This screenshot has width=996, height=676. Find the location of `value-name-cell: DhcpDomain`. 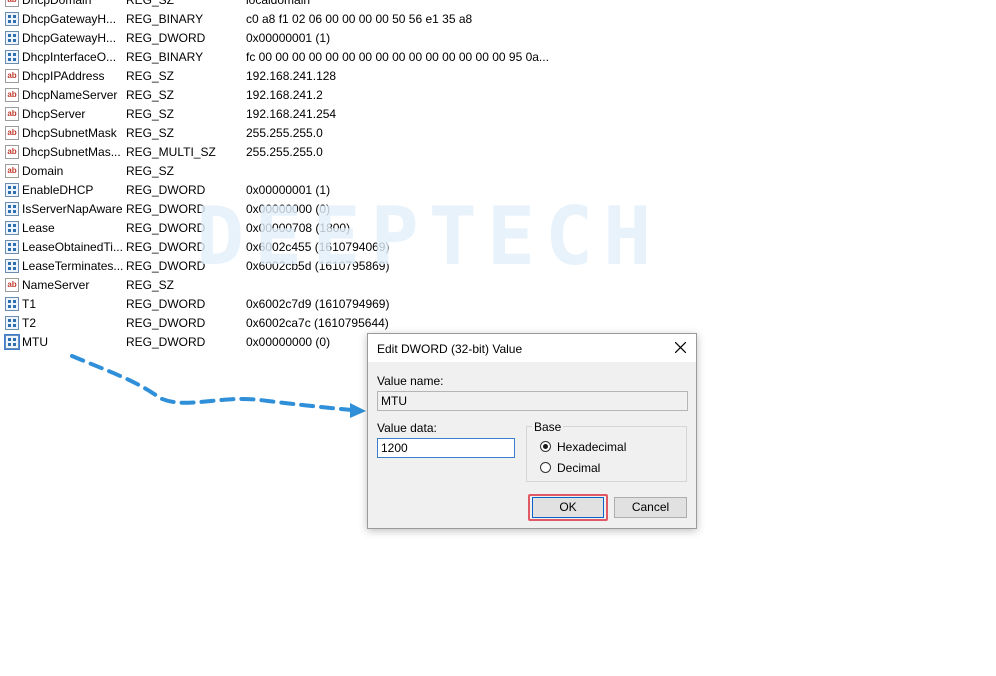

value-name-cell: DhcpDomain is located at coordinates (57, 3).